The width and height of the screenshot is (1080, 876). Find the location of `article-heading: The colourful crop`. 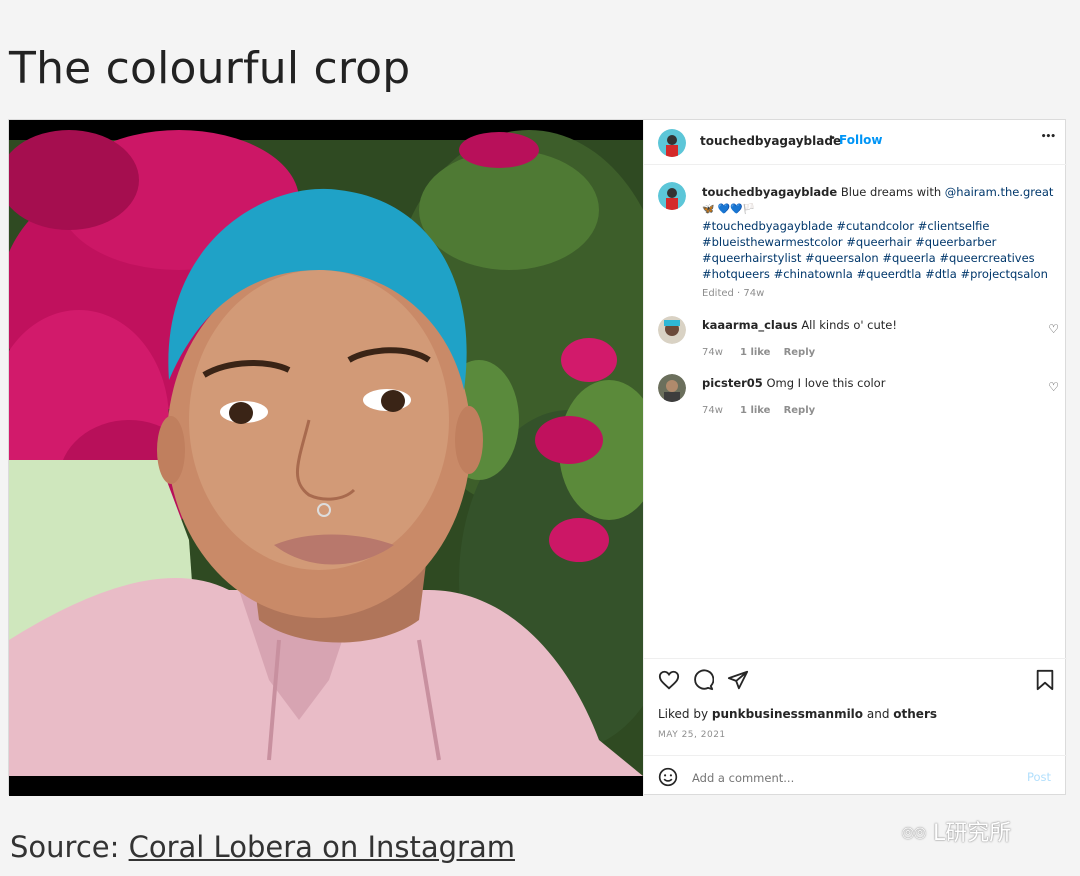

article-heading: The colourful crop is located at coordinates (210, 69).